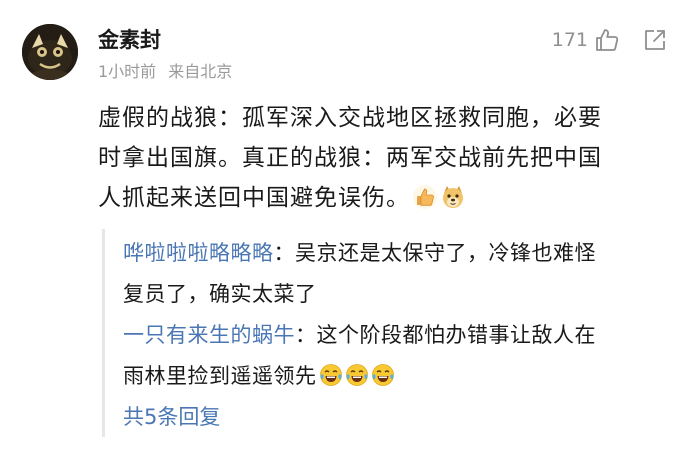 The height and width of the screenshot is (452, 690). I want to click on username: 金素封, so click(129, 40).